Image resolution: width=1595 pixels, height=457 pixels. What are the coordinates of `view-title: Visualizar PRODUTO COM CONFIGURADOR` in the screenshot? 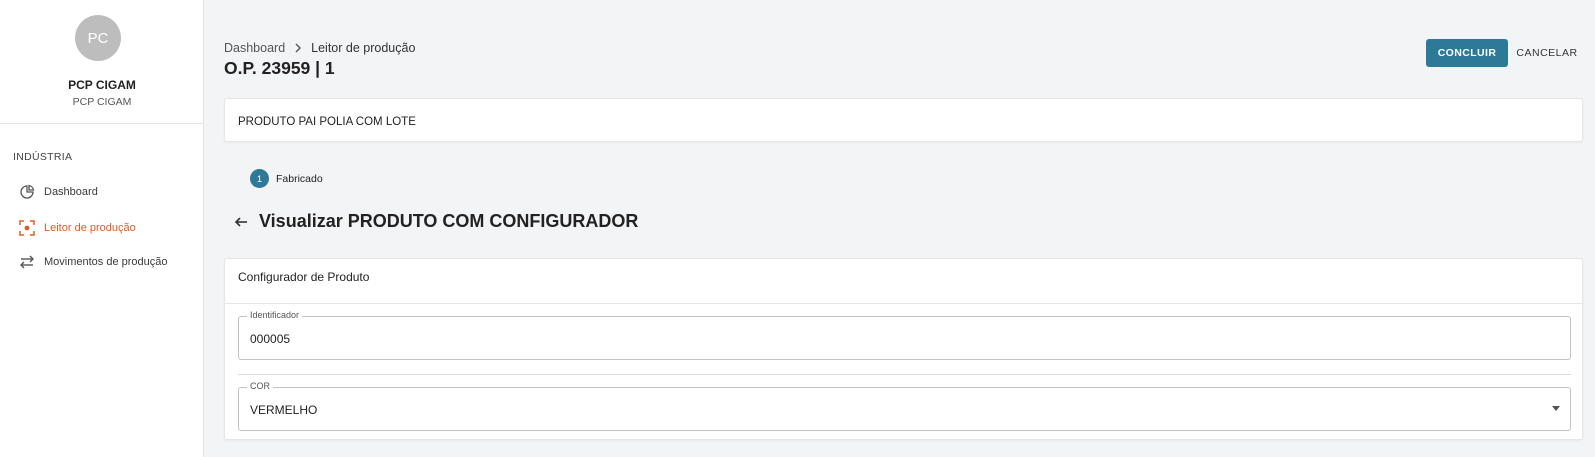 It's located at (449, 221).